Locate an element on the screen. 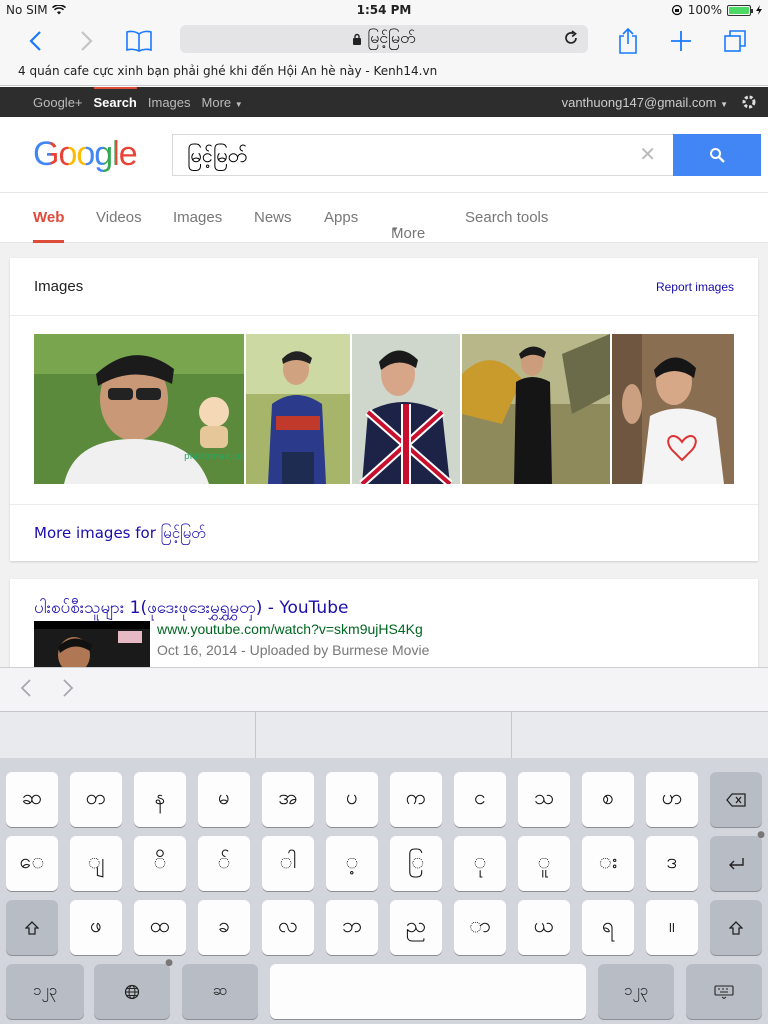  keyboard-dismiss-icon is located at coordinates (724, 991).